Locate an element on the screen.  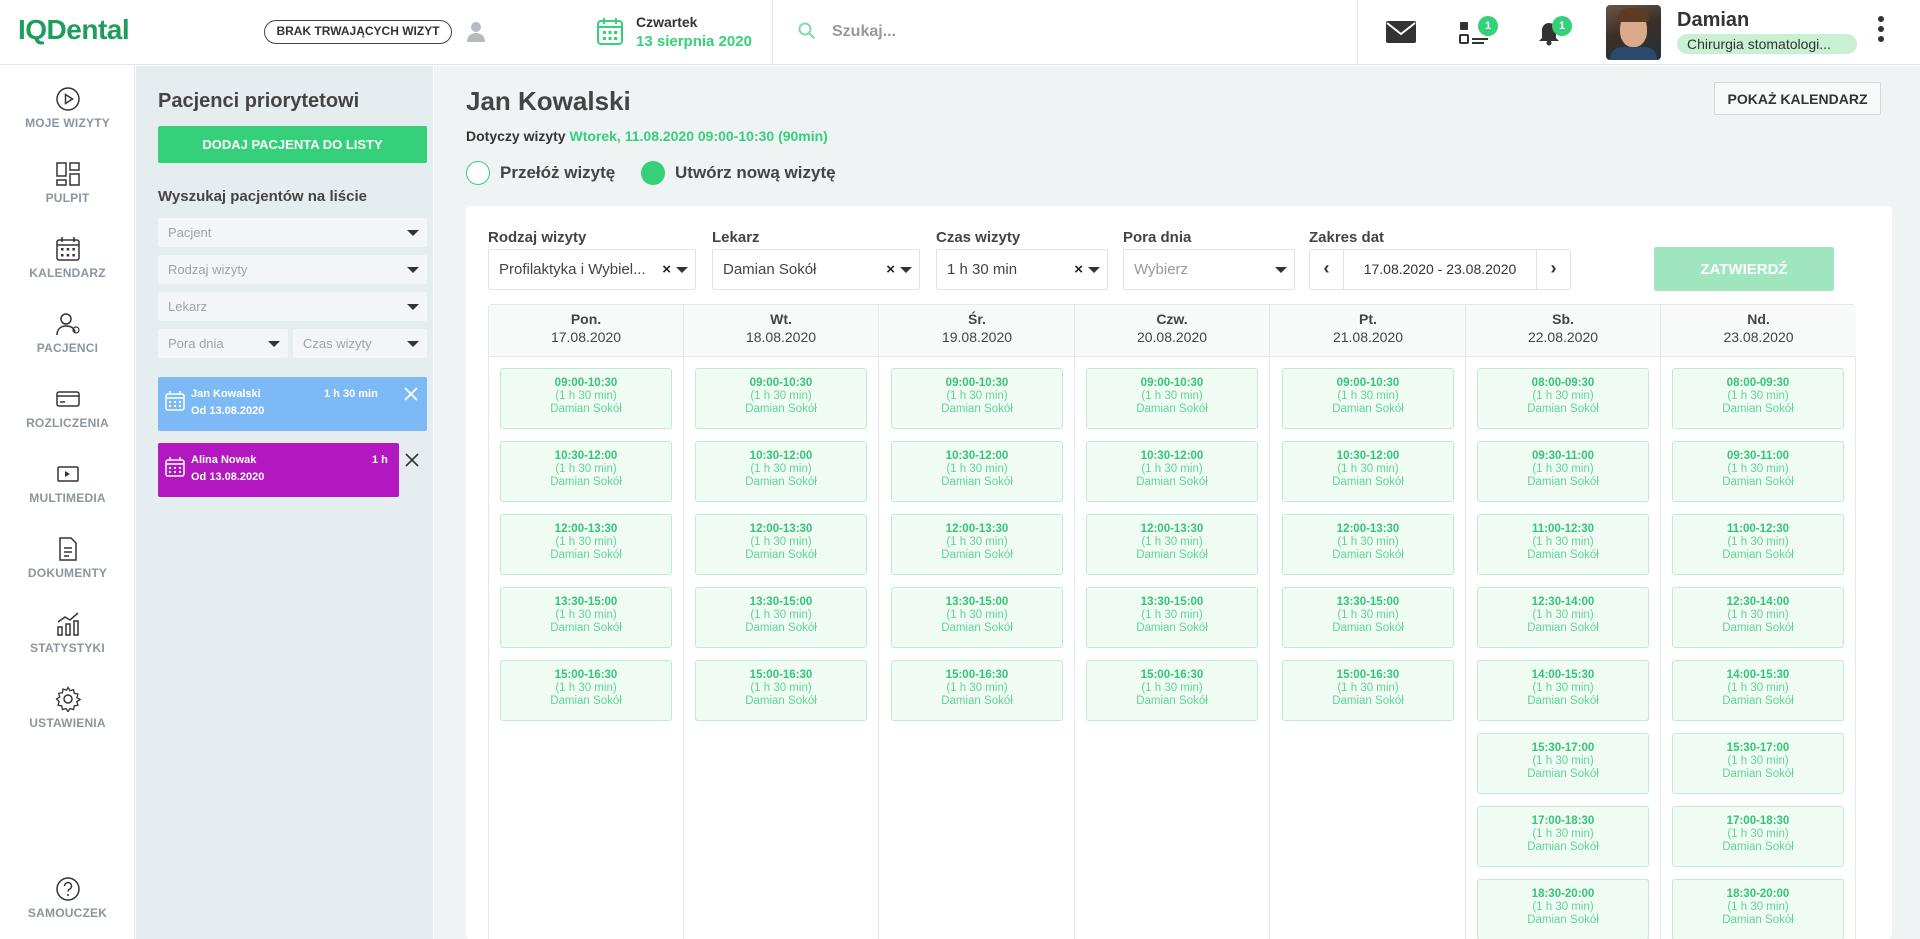
nav-item-documents: DOKUMENTY is located at coordinates (67, 566).